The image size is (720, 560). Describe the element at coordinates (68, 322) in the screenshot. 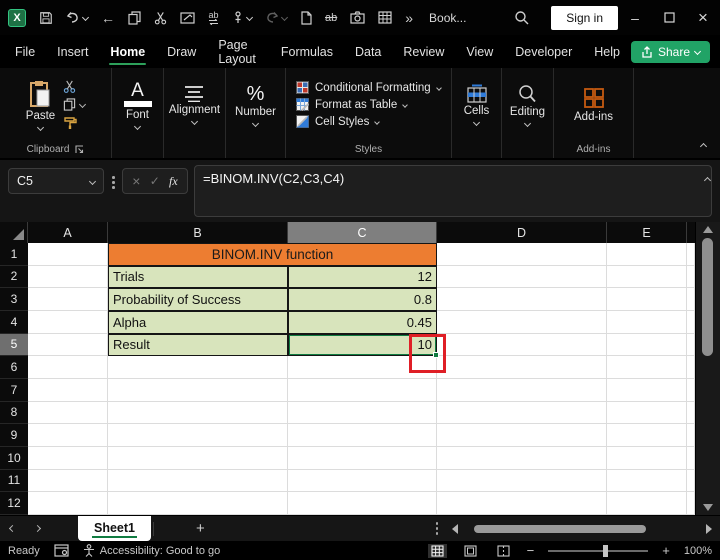

I see `cell-a4` at that location.